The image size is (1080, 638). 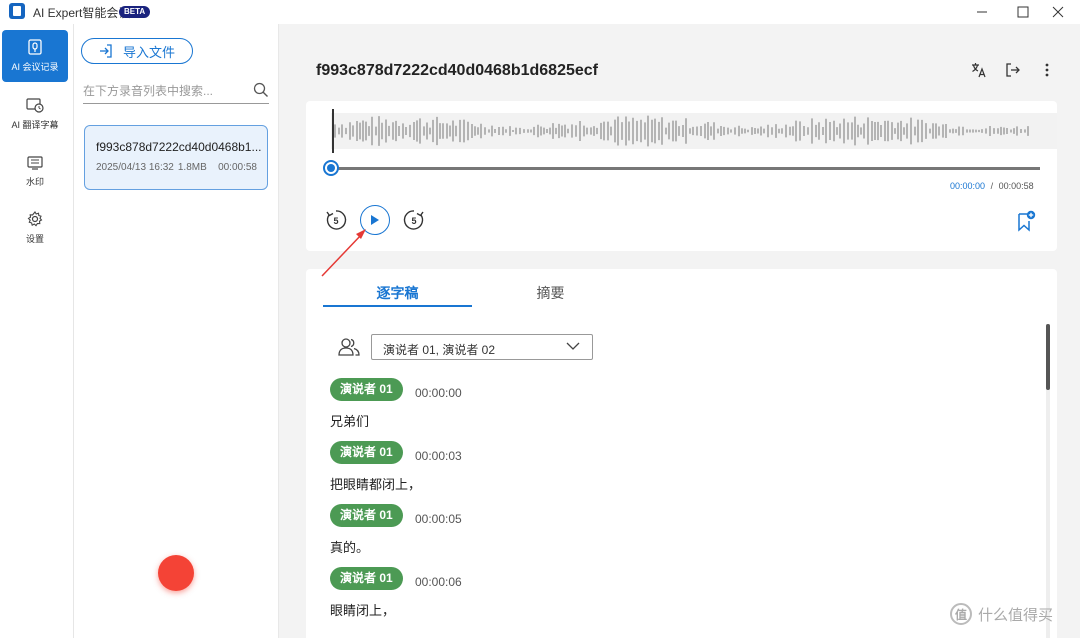 I want to click on rewind-icon: 5, so click(x=336, y=220).